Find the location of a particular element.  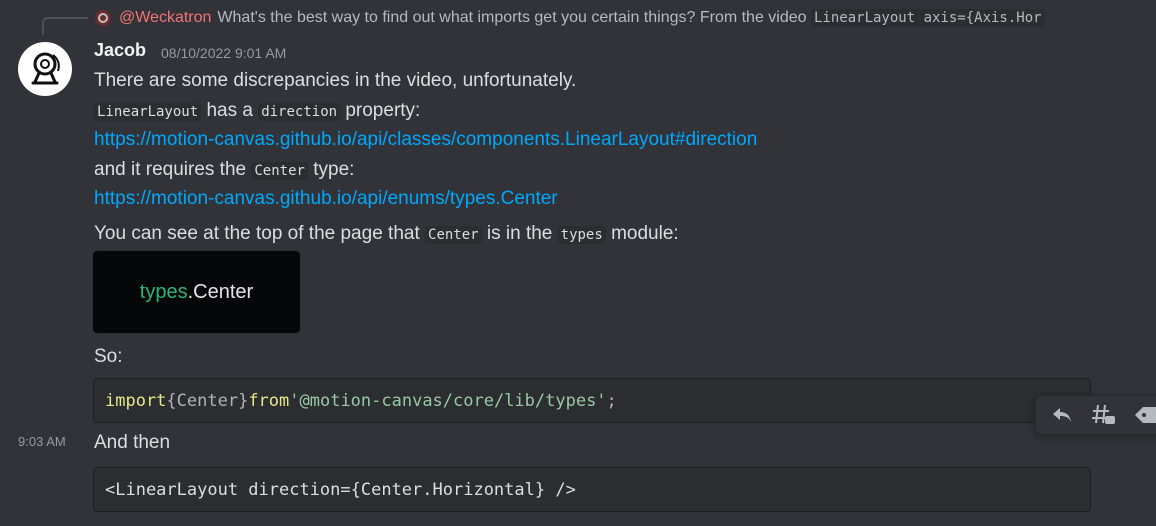

inline-code-types: types is located at coordinates (581, 235).